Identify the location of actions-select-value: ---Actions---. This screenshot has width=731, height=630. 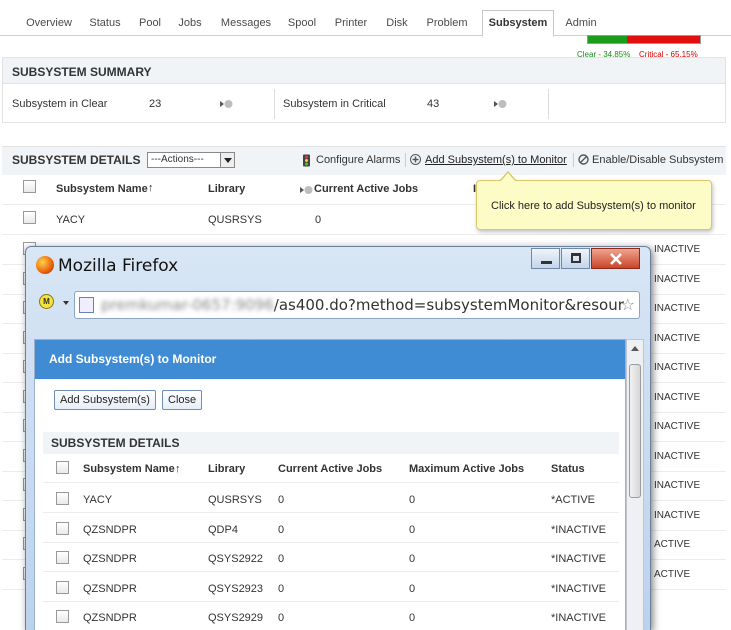
(177, 159).